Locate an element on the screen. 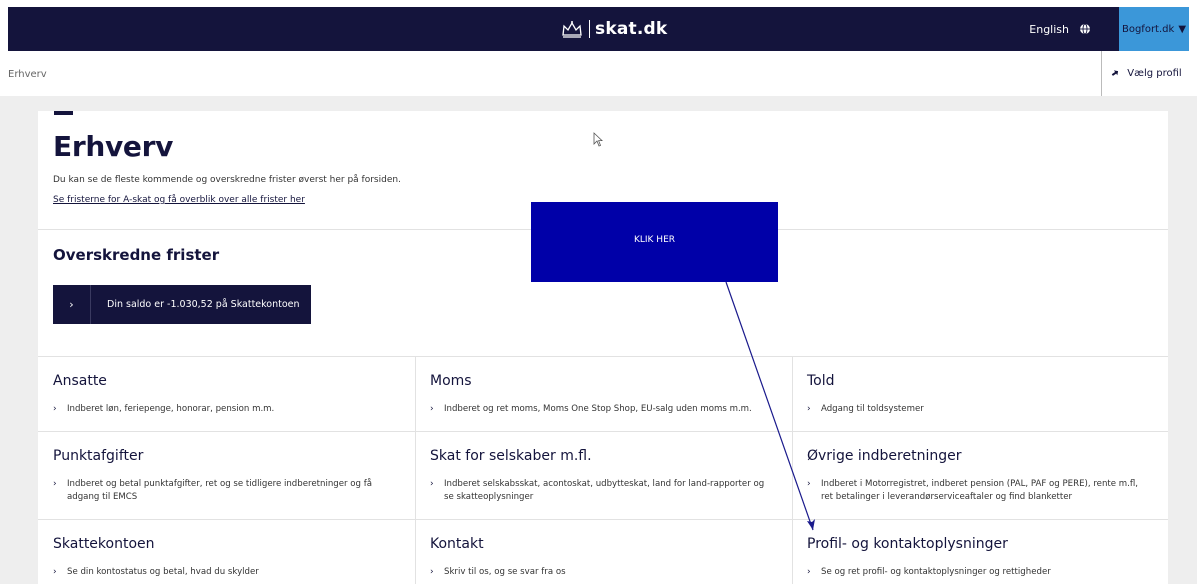 The image size is (1197, 584). crown-icon is located at coordinates (572, 29).